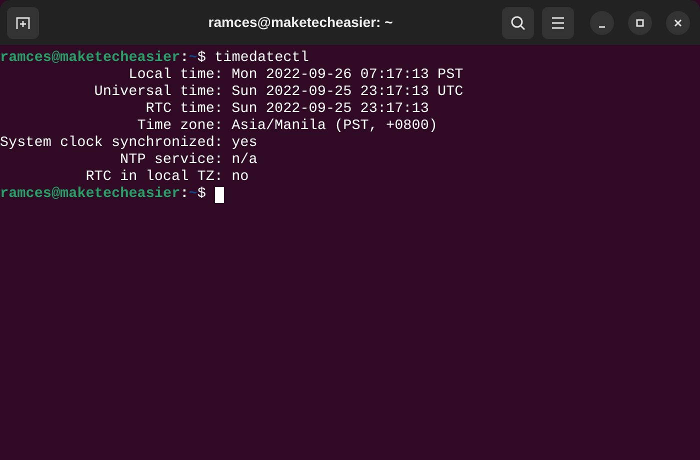  I want to click on menu-icon, so click(558, 22).